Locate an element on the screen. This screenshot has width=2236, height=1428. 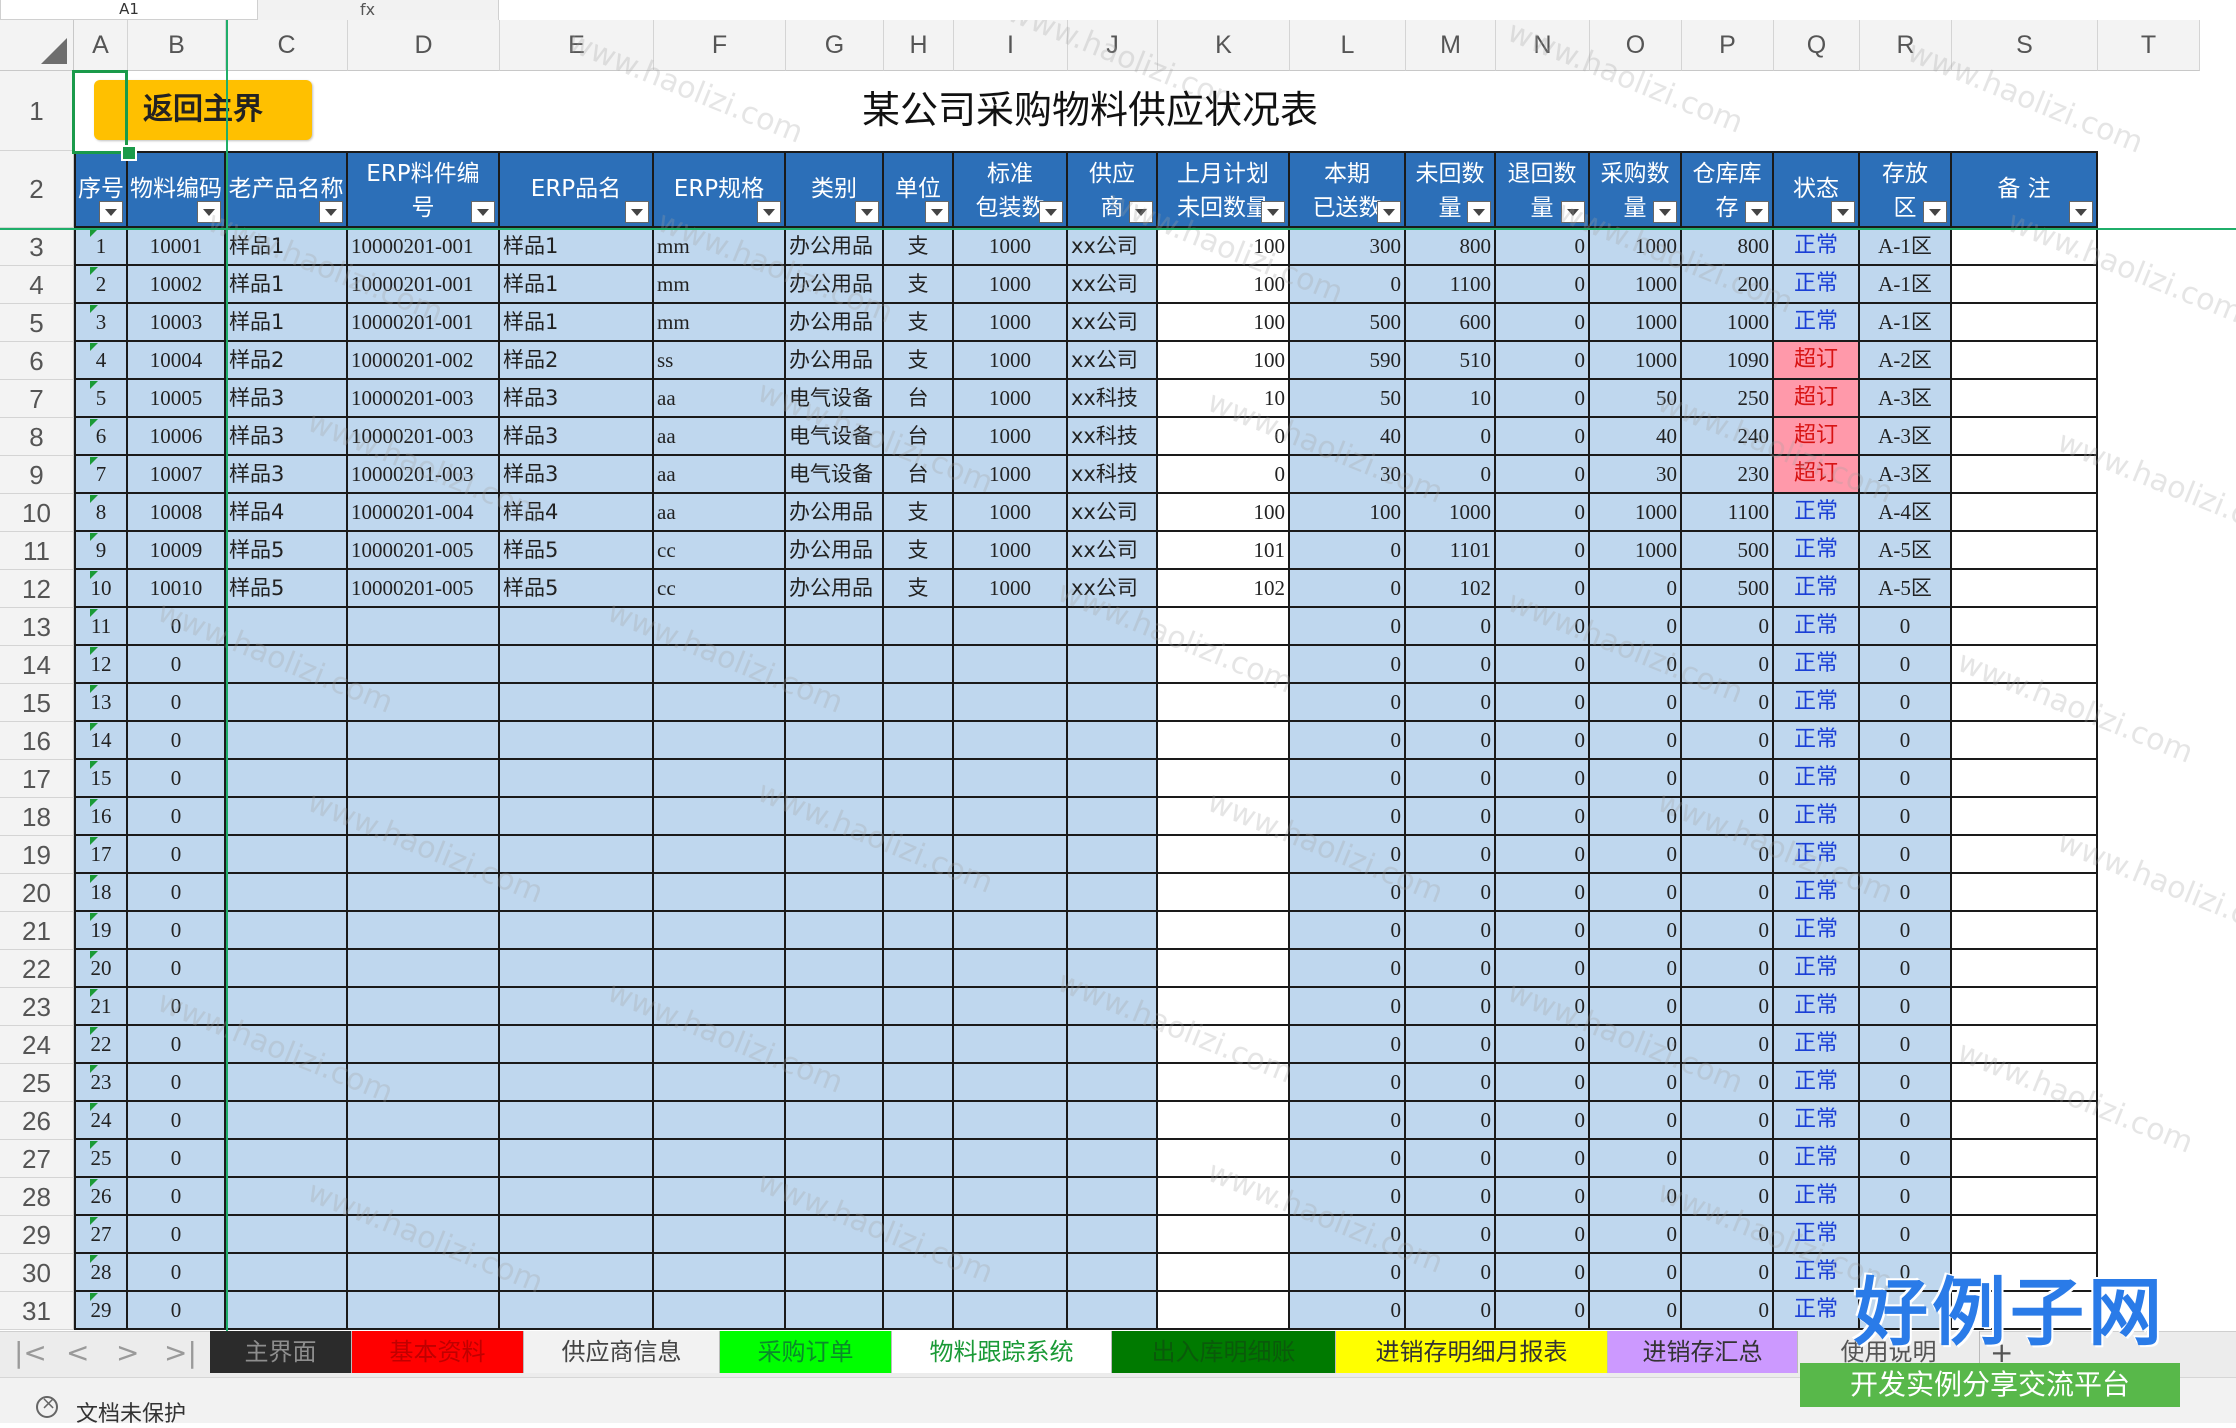
name-box: A1 is located at coordinates (129, 10).